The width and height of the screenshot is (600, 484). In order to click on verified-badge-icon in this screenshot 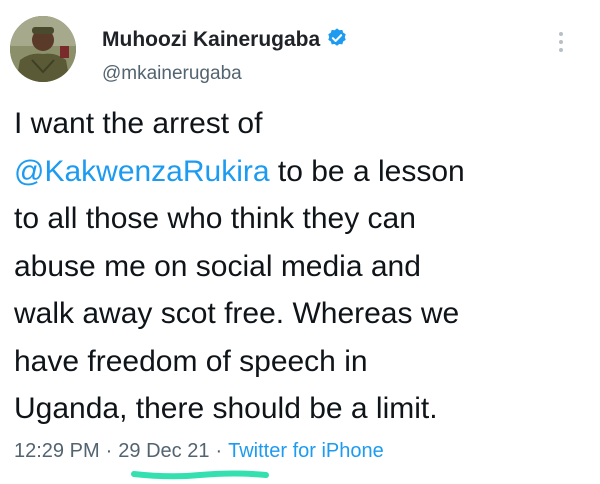, I will do `click(337, 37)`.